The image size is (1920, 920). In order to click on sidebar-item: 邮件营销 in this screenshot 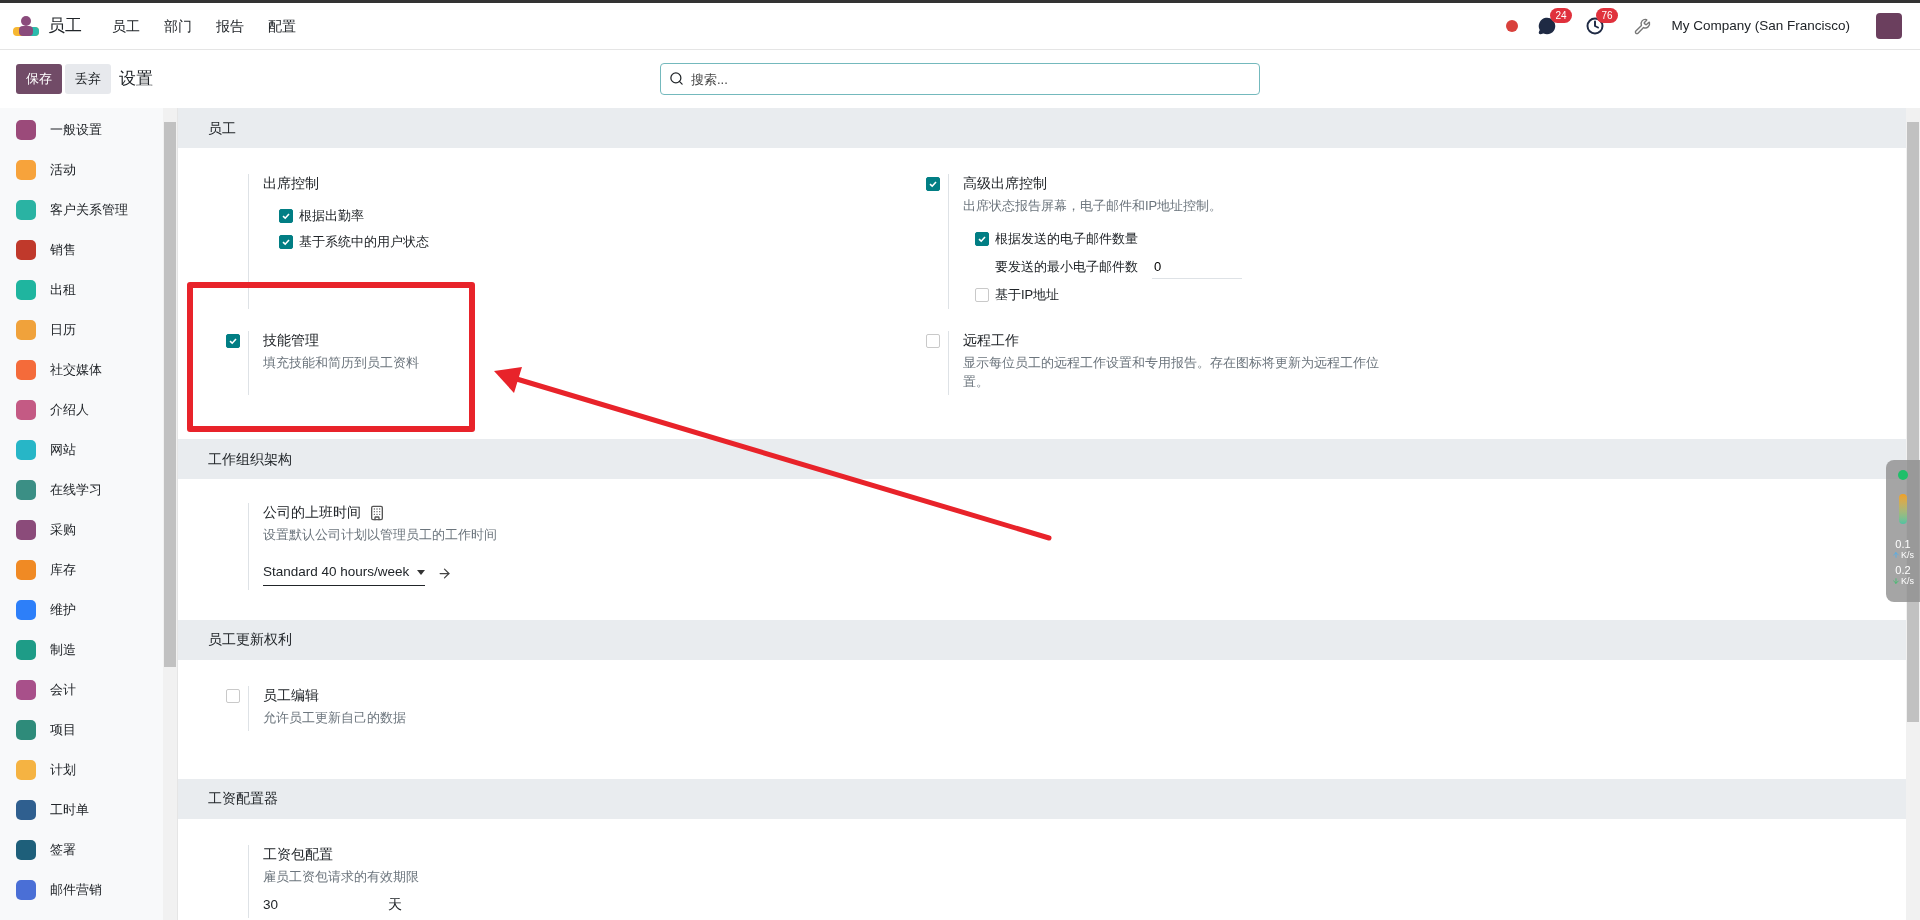, I will do `click(81, 890)`.